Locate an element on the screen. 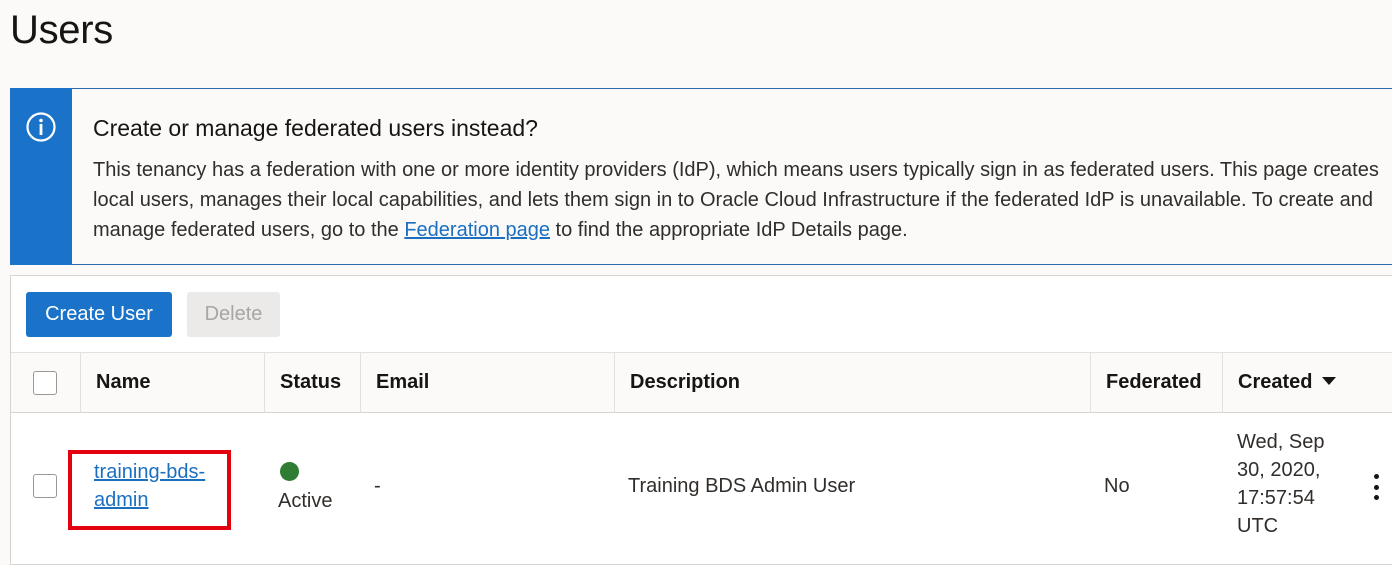  page-title: Users is located at coordinates (61, 30).